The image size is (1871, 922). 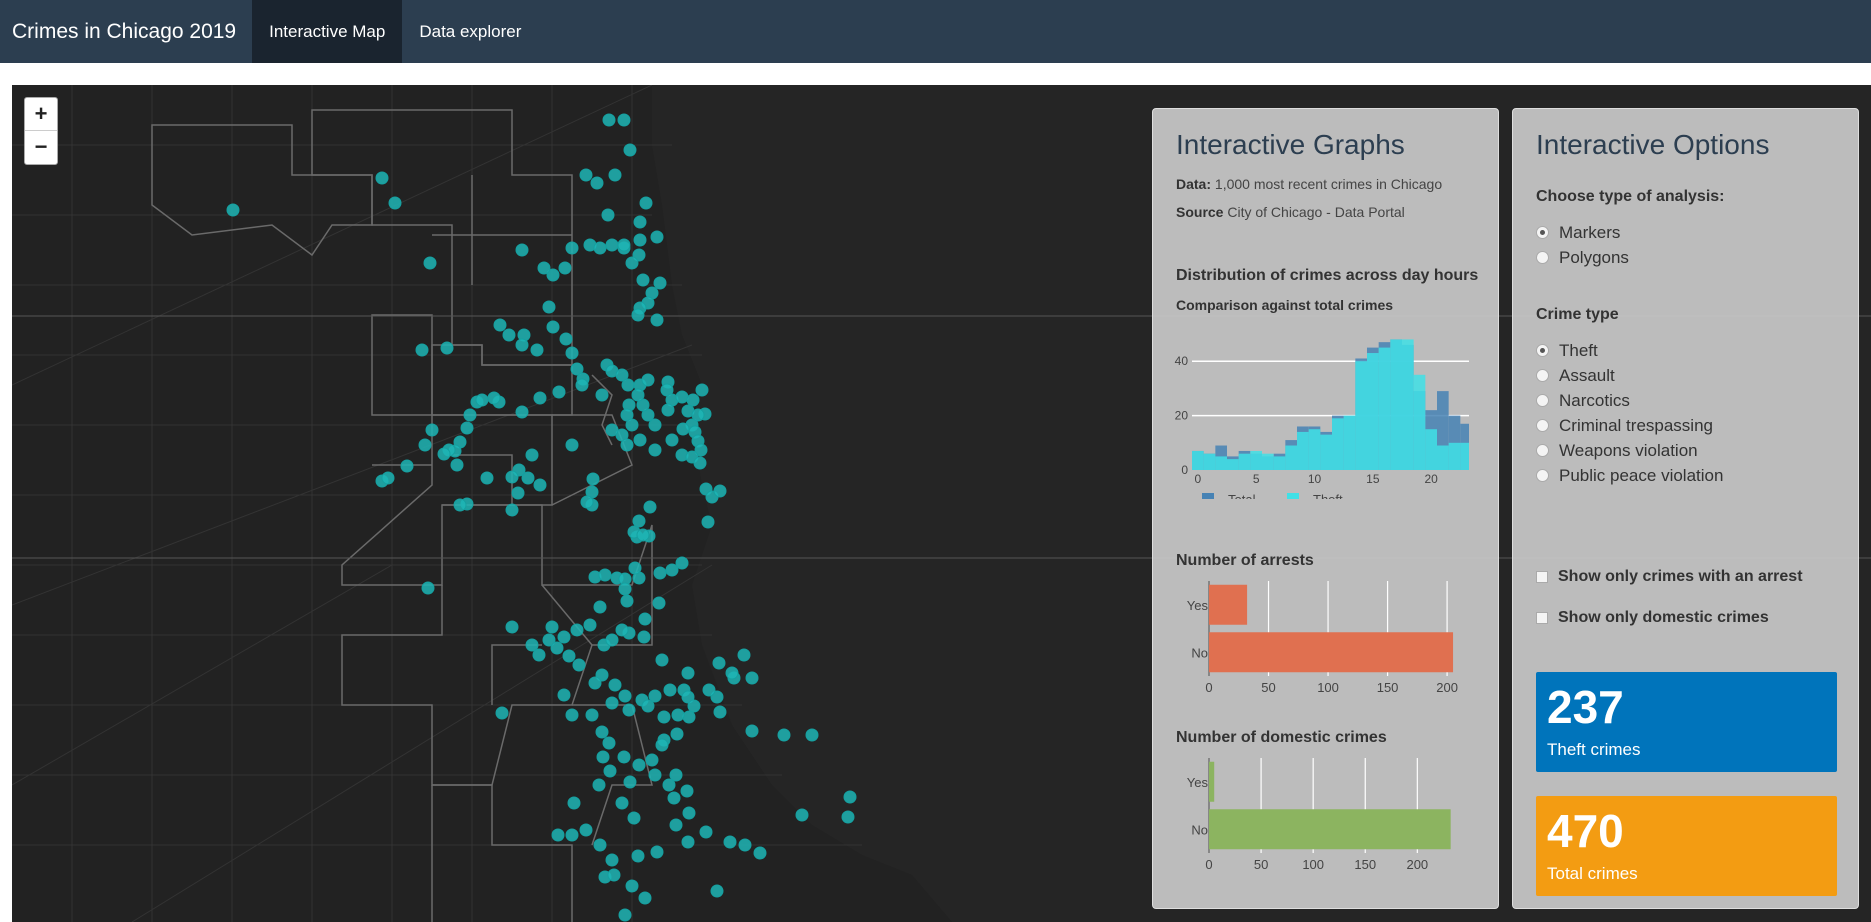 I want to click on hours-histogram: 0 20 40 0 5 10 15 20 Total Theft, so click(x=1319, y=411).